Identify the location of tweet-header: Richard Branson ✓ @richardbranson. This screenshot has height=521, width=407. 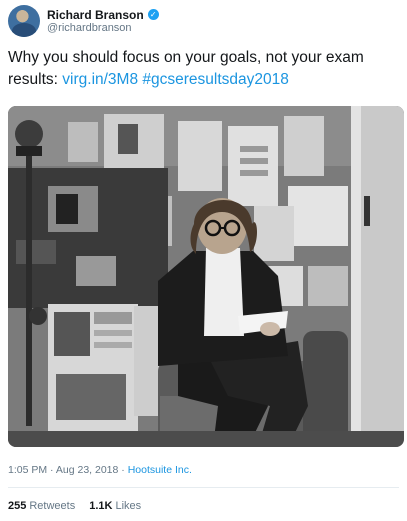
(83, 21).